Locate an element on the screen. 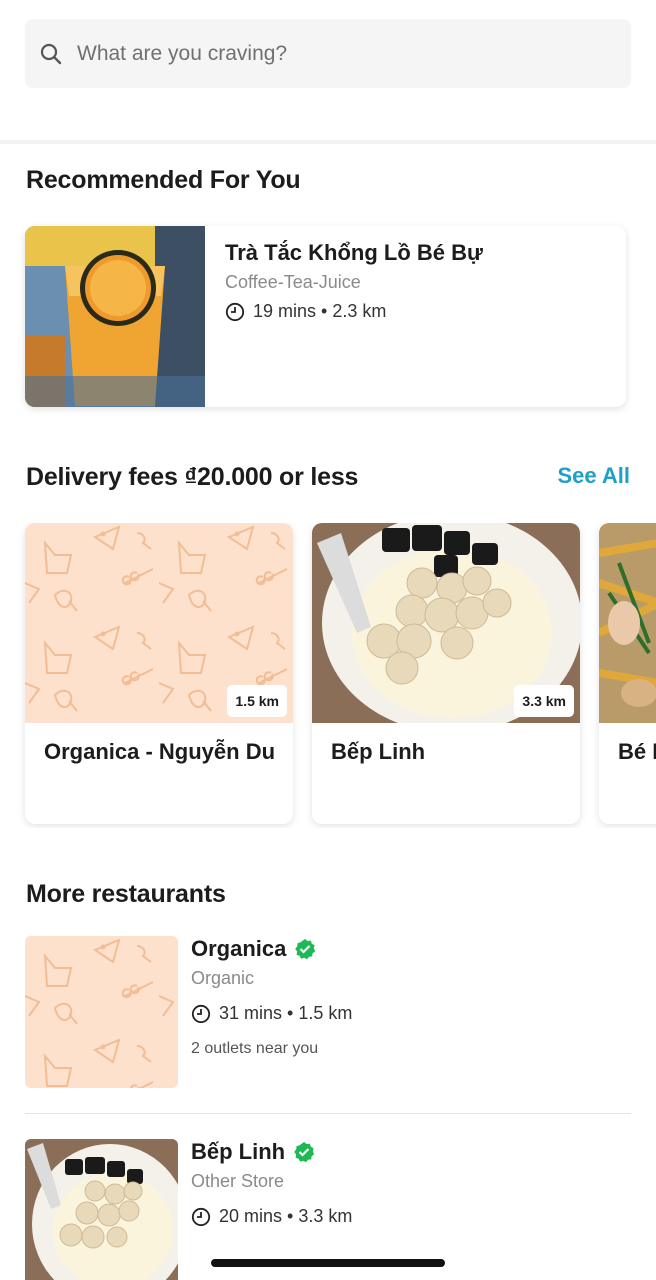 The height and width of the screenshot is (1280, 656). dessert-image: 3.3 km is located at coordinates (446, 623).